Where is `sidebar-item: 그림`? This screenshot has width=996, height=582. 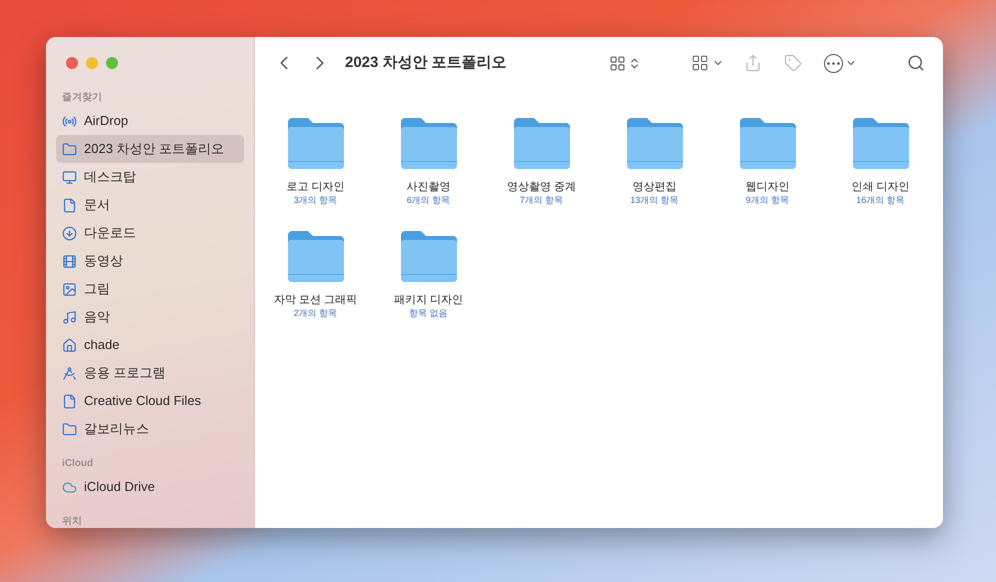 sidebar-item: 그림 is located at coordinates (150, 289).